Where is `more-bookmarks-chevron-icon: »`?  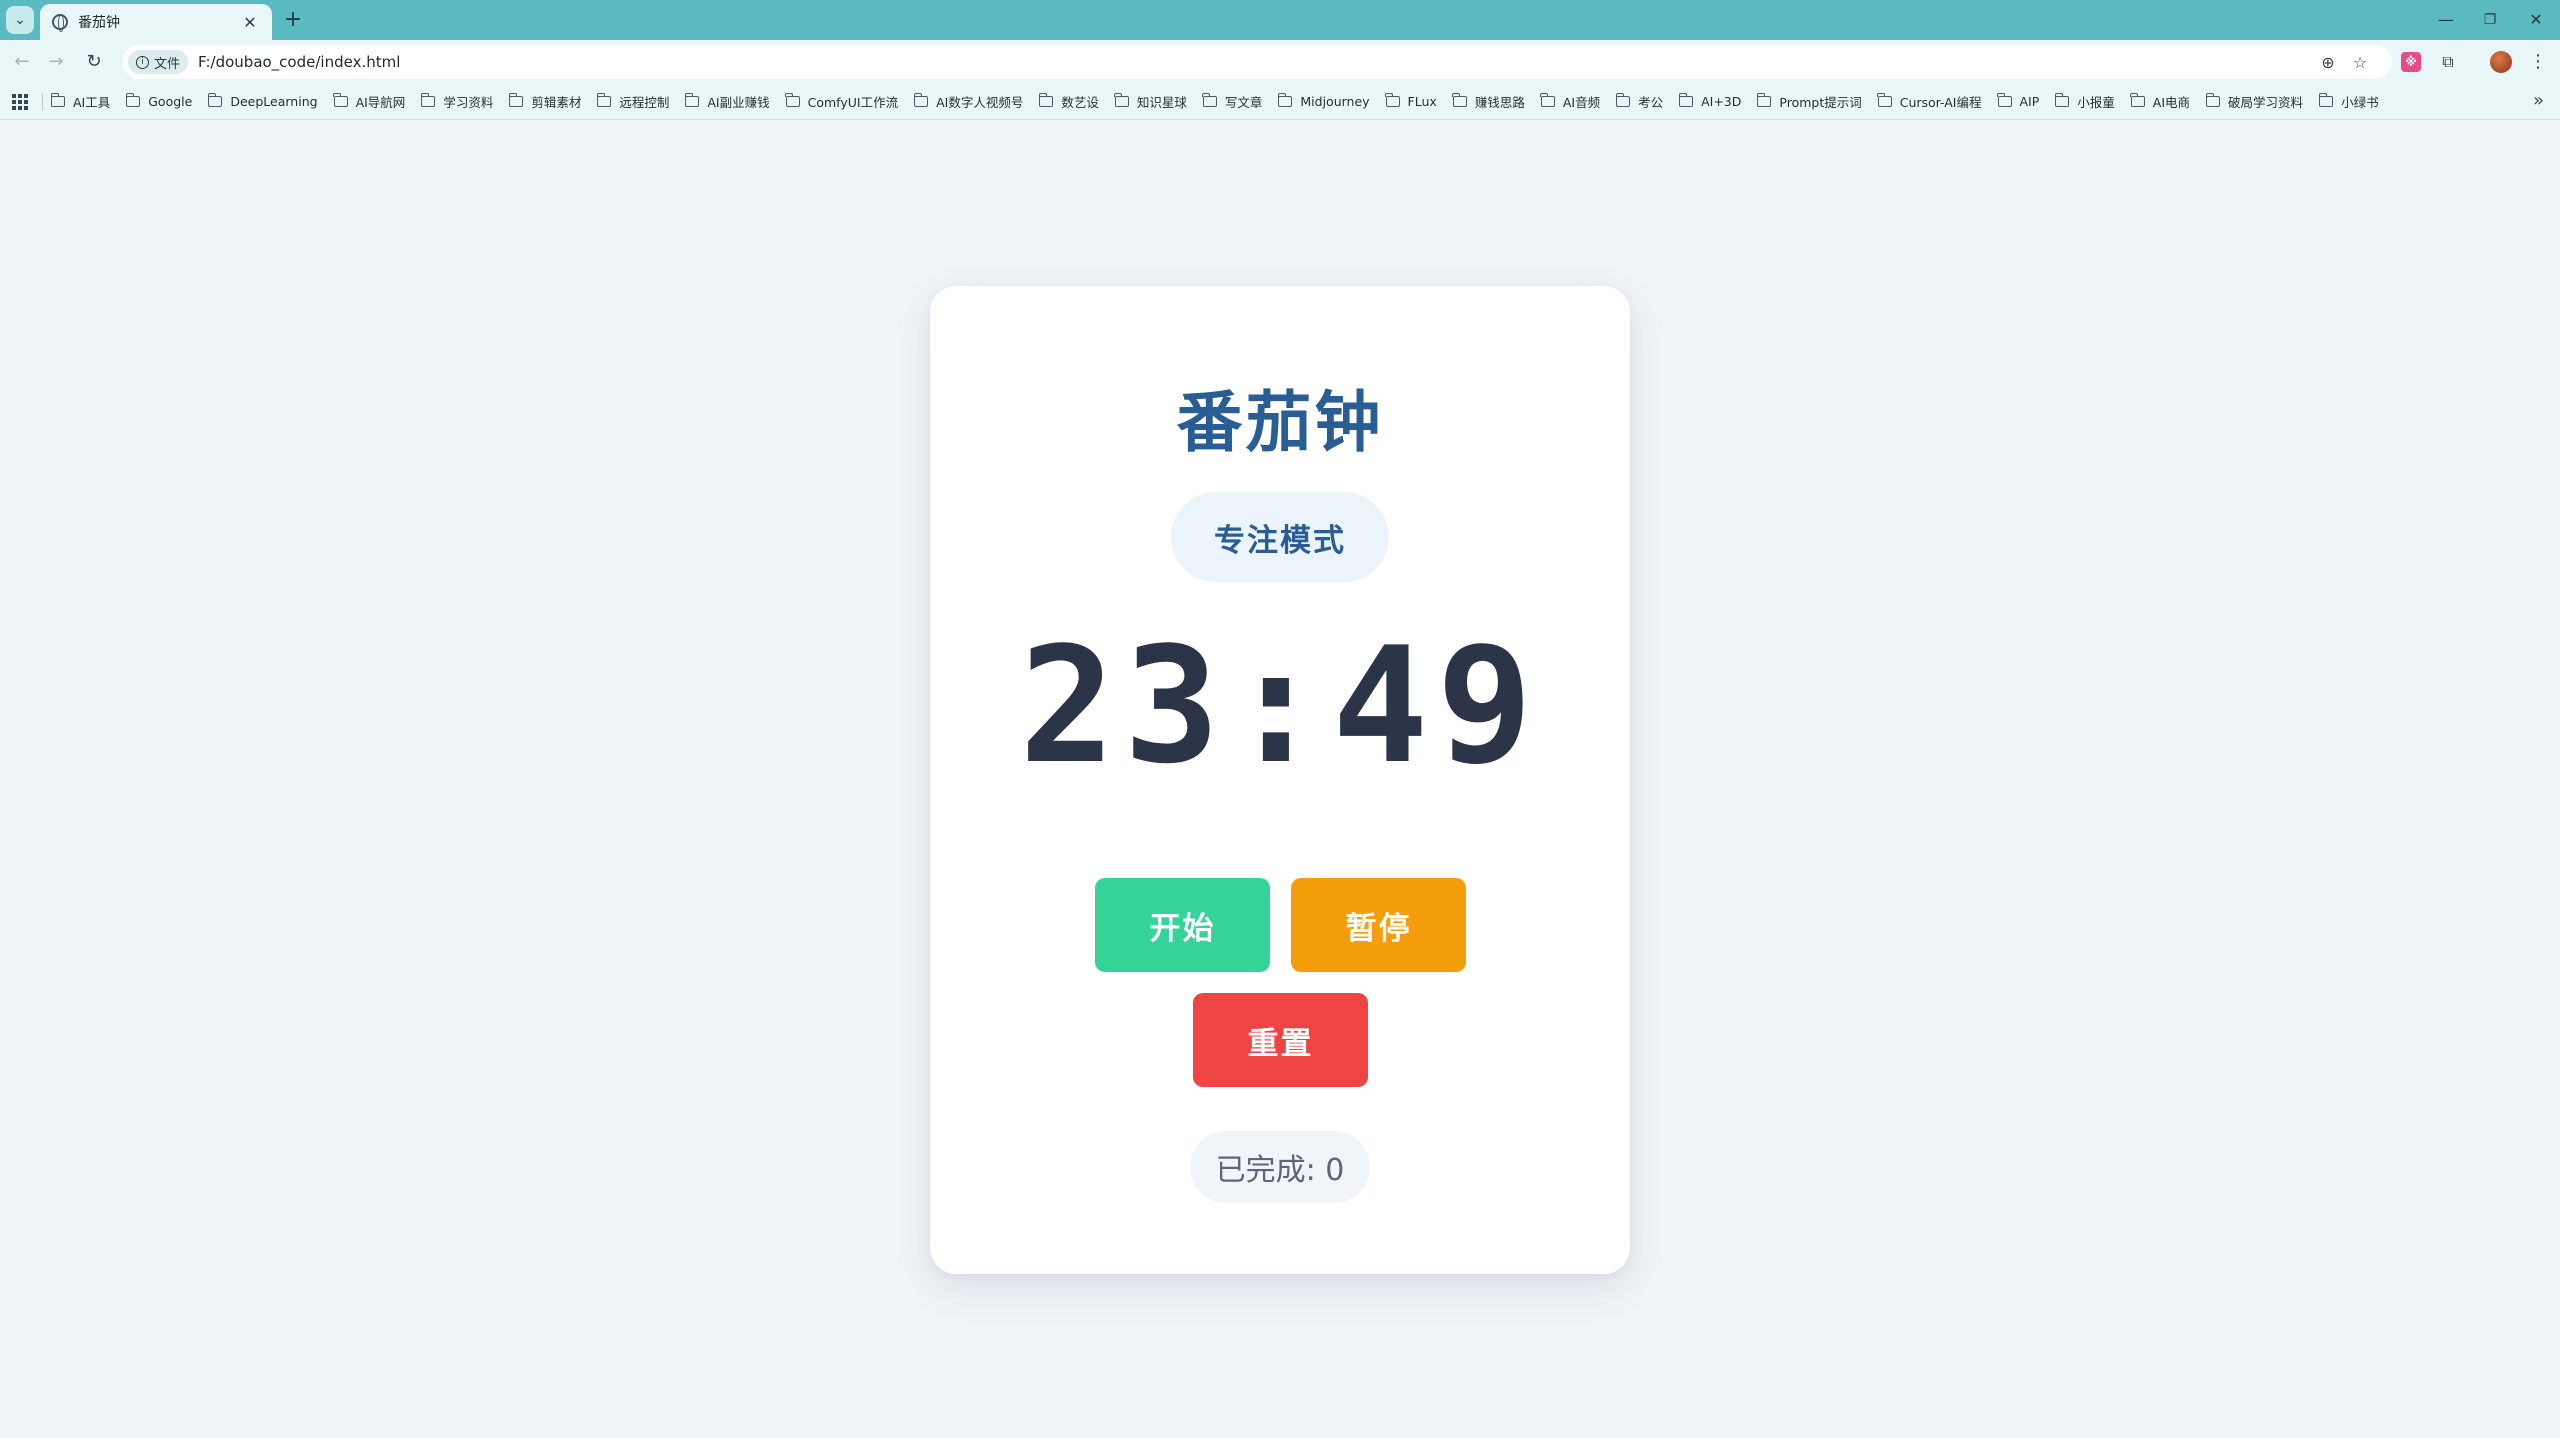
more-bookmarks-chevron-icon: » is located at coordinates (2538, 100).